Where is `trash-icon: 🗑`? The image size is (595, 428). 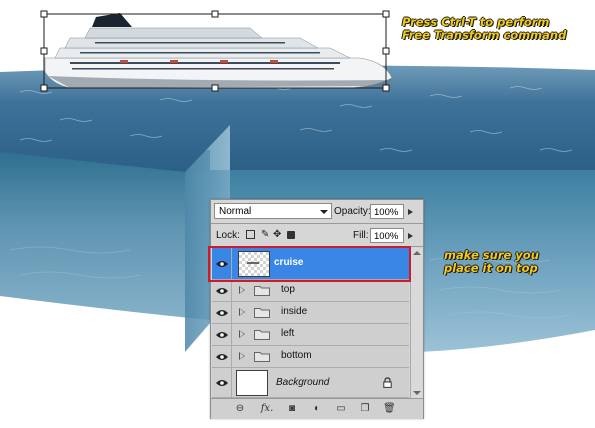 trash-icon: 🗑 is located at coordinates (389, 408).